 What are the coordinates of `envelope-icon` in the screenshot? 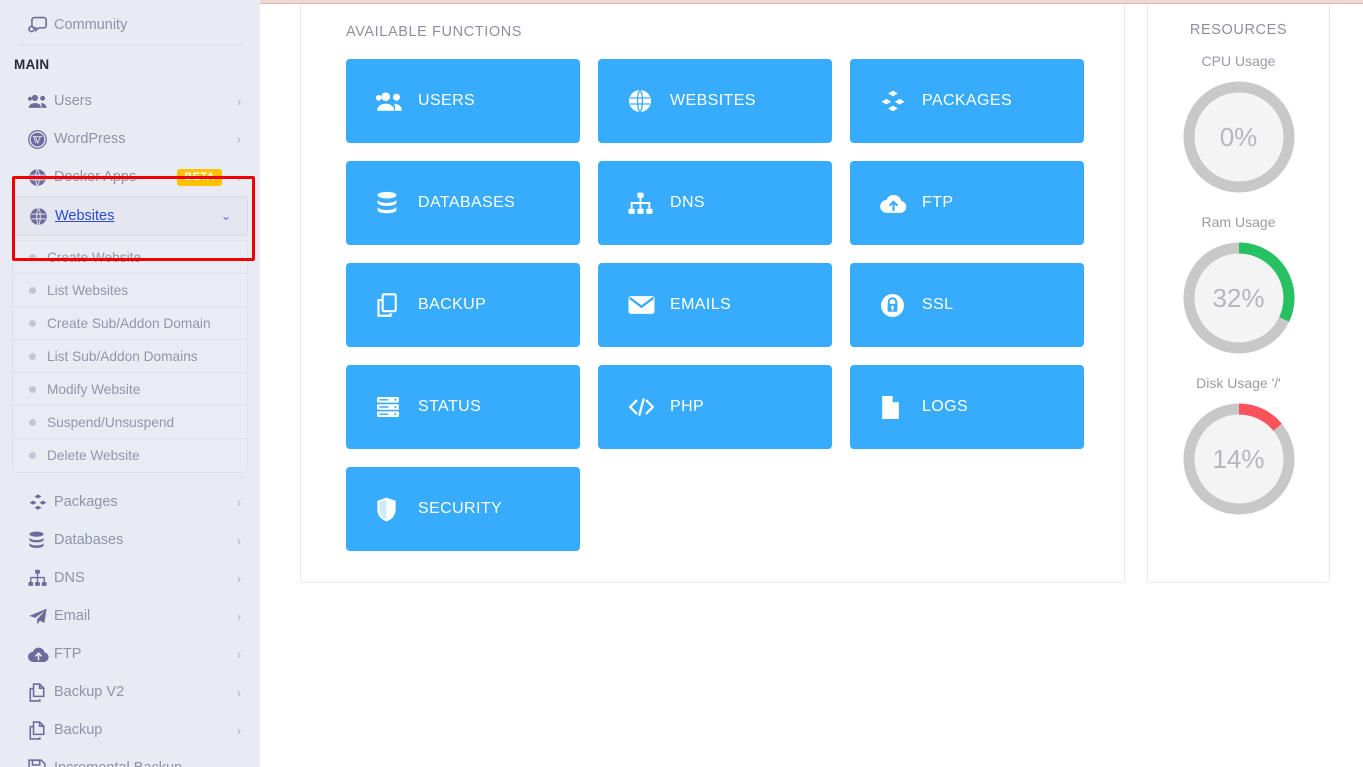 It's located at (645, 305).